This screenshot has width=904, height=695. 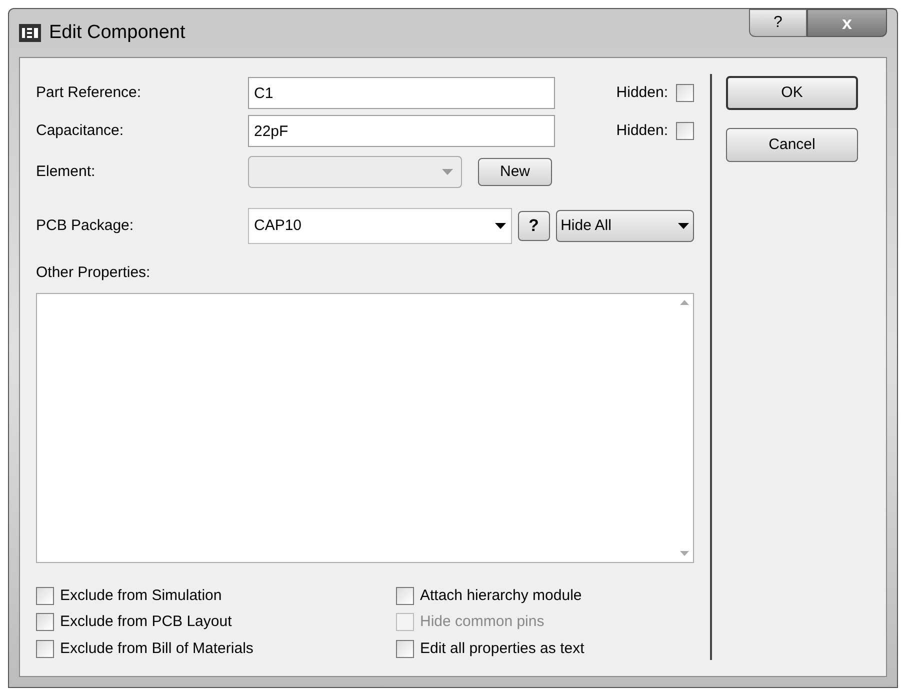 I want to click on app-logo-icon, so click(x=30, y=33).